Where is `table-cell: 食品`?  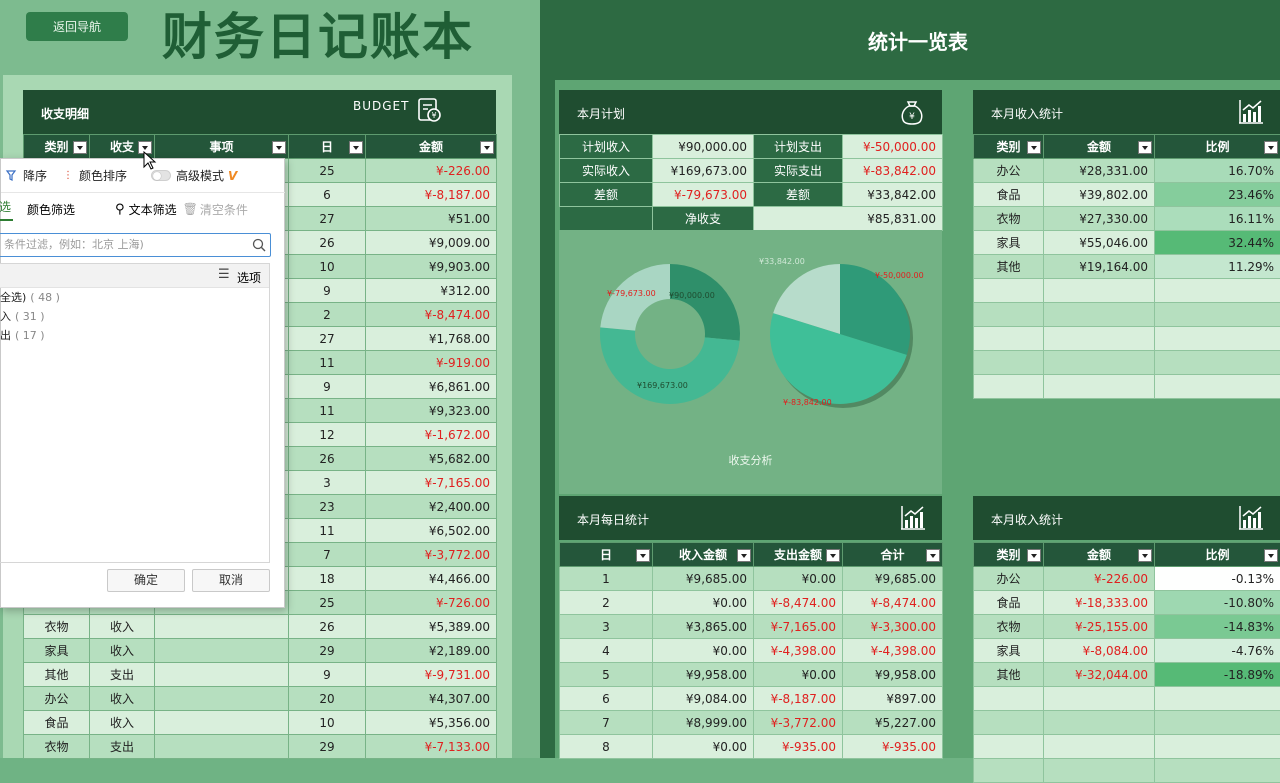 table-cell: 食品 is located at coordinates (57, 723).